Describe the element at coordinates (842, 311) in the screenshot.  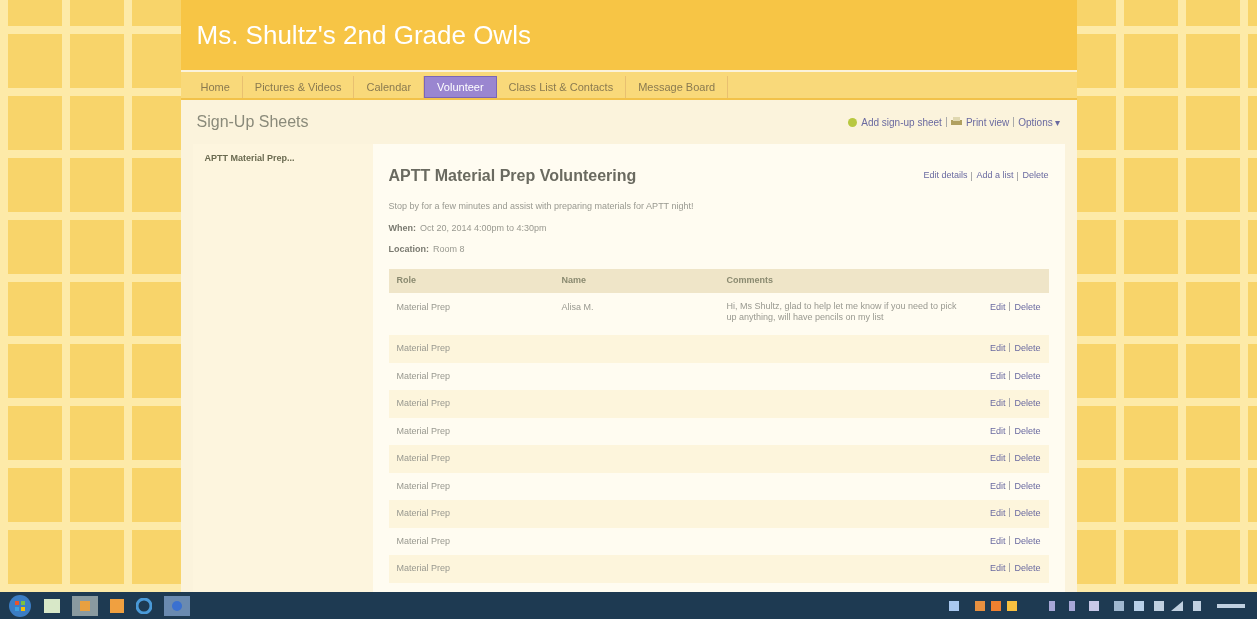
I see `table-cell-text: Hi, Ms Shultz, glad to help let me know if you need to pick up anything, will have pencils on my list` at that location.